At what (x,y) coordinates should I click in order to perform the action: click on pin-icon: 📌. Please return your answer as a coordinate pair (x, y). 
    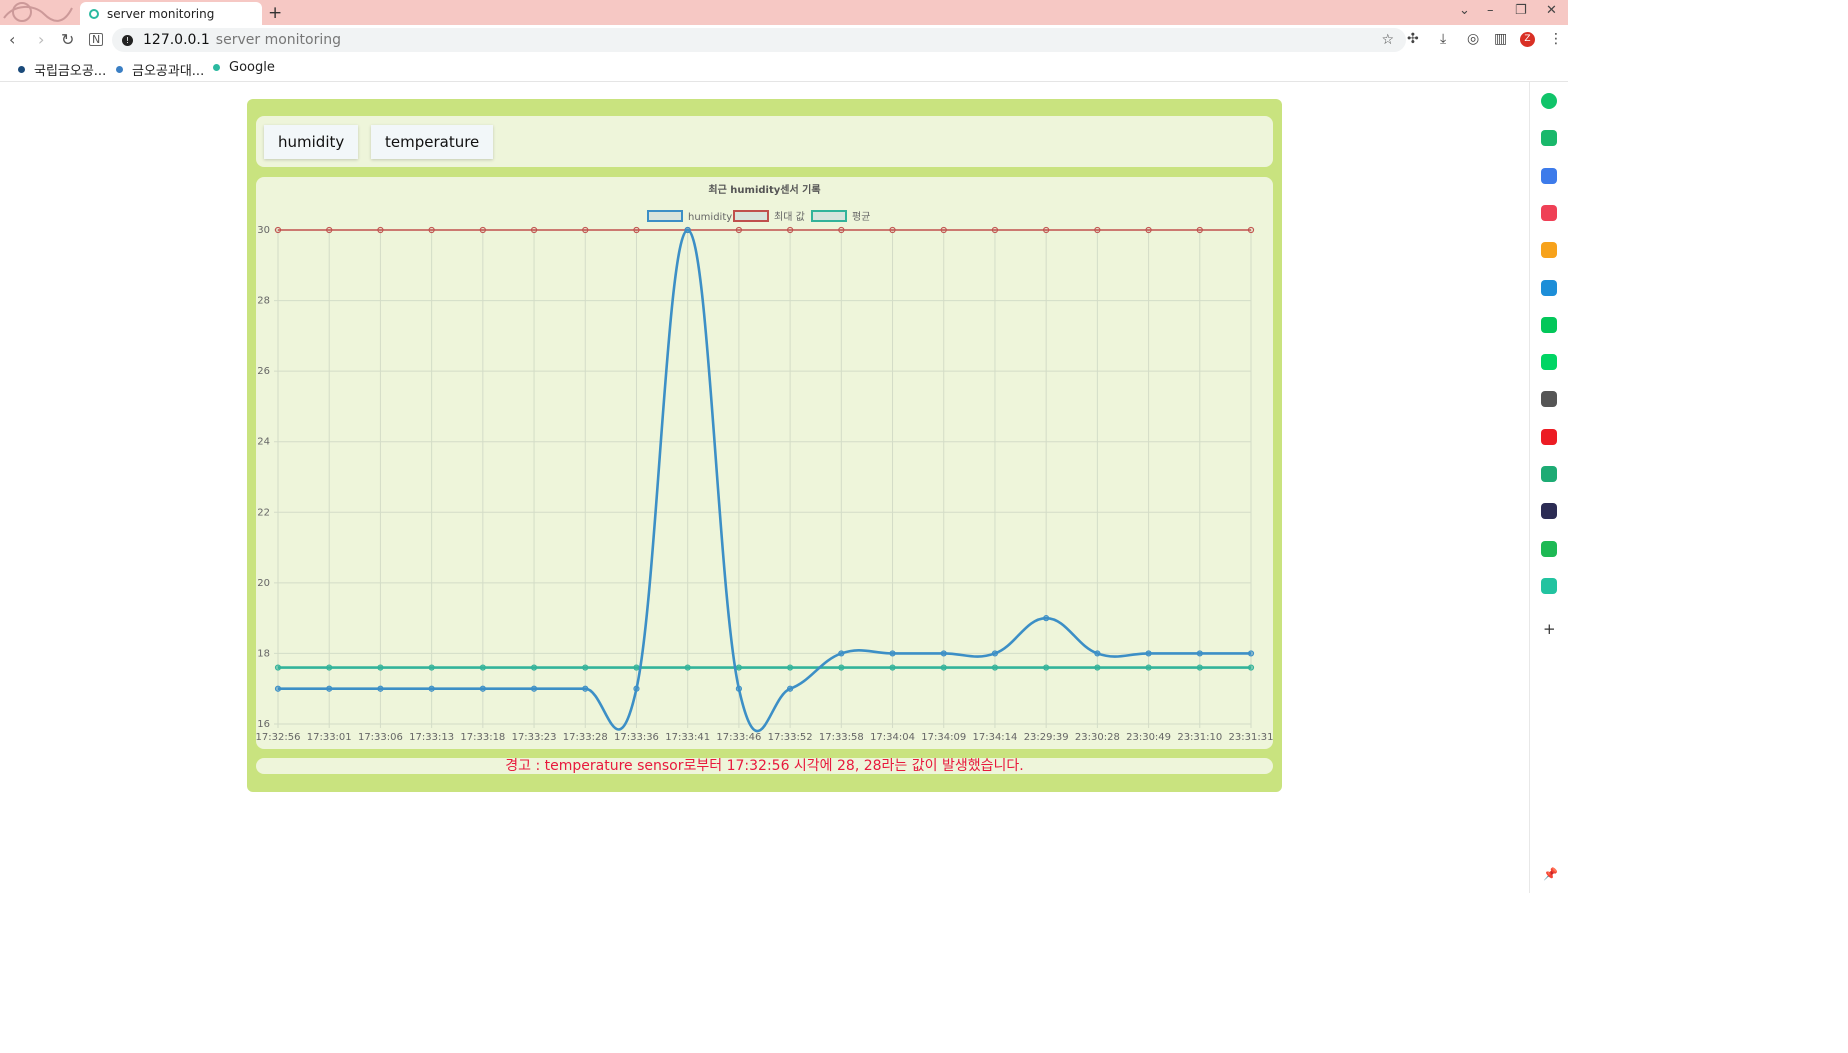
    Looking at the image, I should click on (1550, 874).